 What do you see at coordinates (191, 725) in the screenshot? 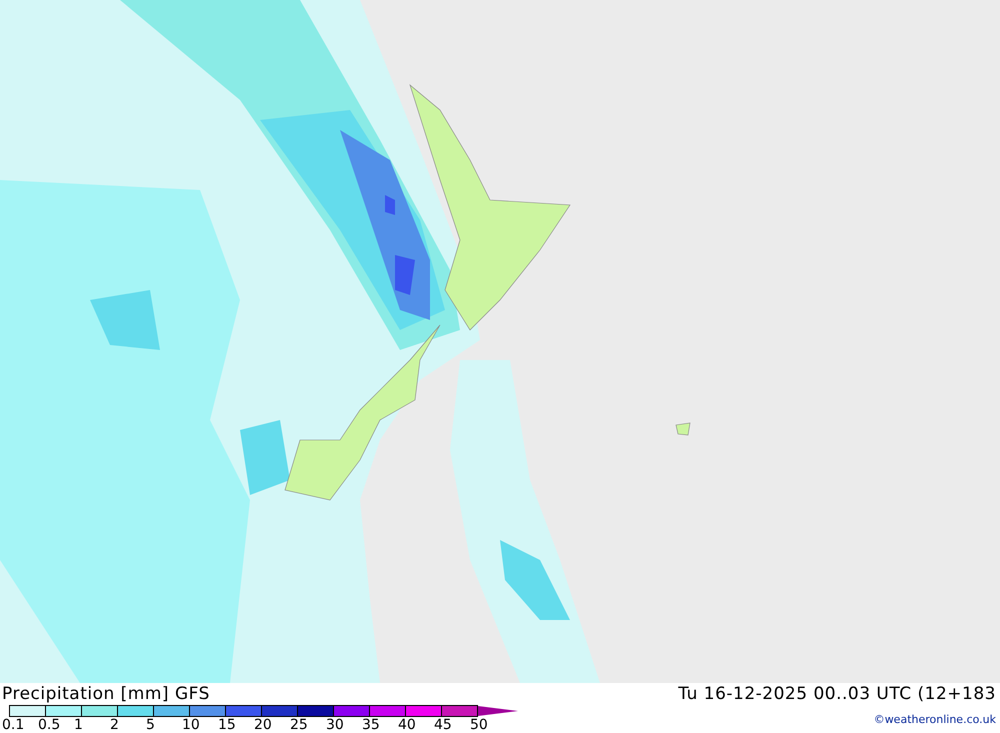
I see `legend-label: 10` at bounding box center [191, 725].